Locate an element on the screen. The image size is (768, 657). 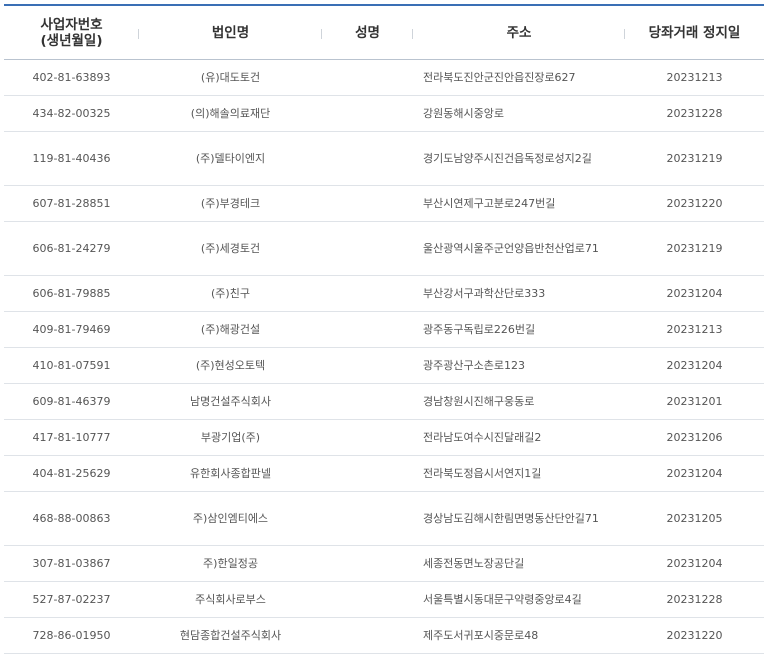
header-stop-date: 당좌거래 정지일 is located at coordinates (694, 32).